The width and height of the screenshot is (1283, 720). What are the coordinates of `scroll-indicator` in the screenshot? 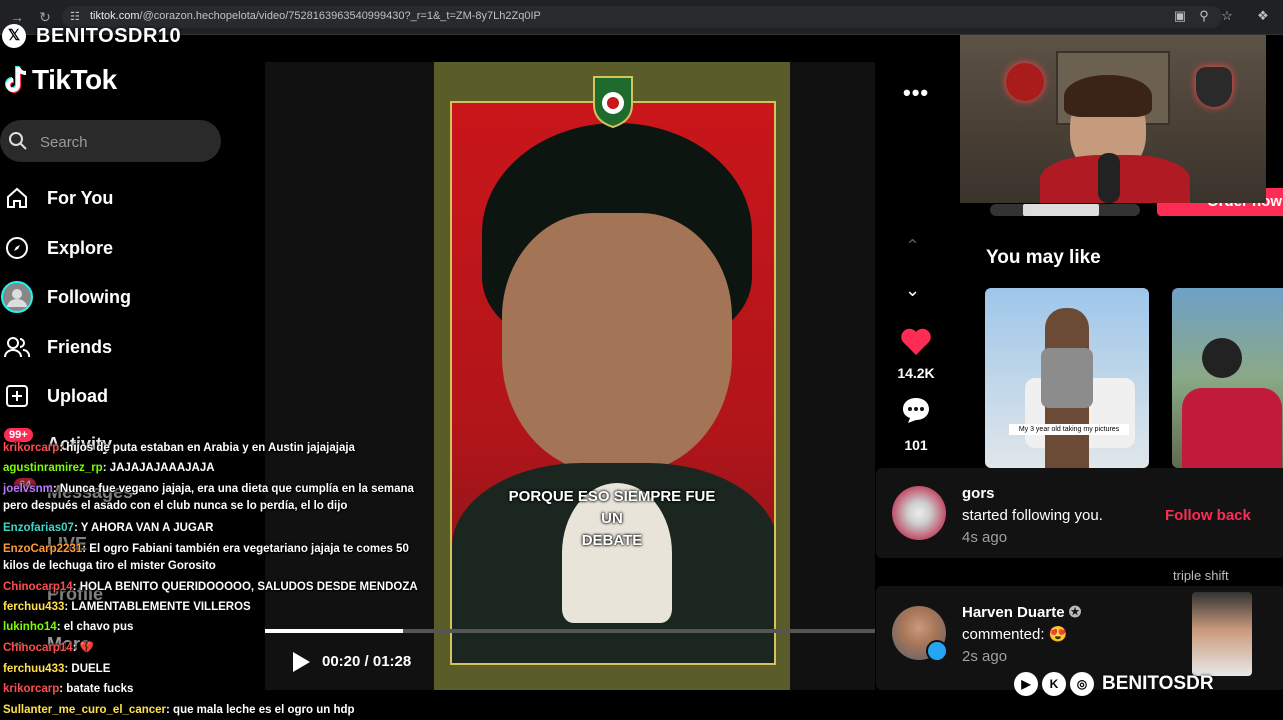 It's located at (1065, 210).